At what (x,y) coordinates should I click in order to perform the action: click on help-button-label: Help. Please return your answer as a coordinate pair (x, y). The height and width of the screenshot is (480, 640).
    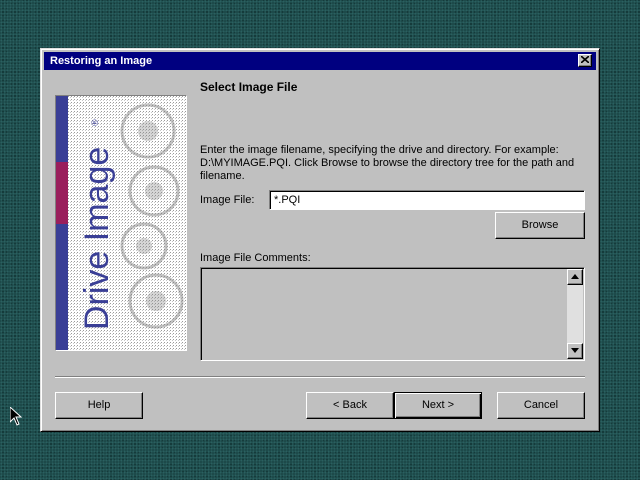
    Looking at the image, I should click on (99, 405).